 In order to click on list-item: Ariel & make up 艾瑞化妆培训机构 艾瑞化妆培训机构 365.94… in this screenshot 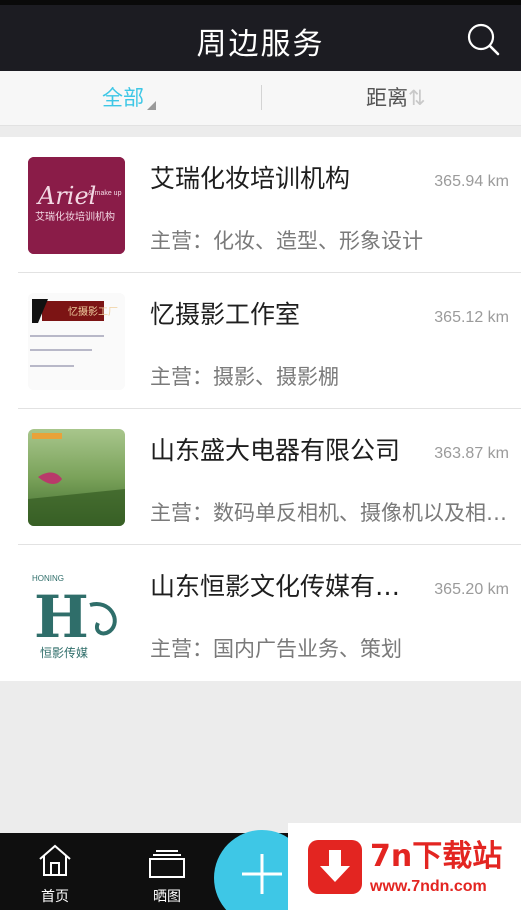, I will do `click(260, 205)`.